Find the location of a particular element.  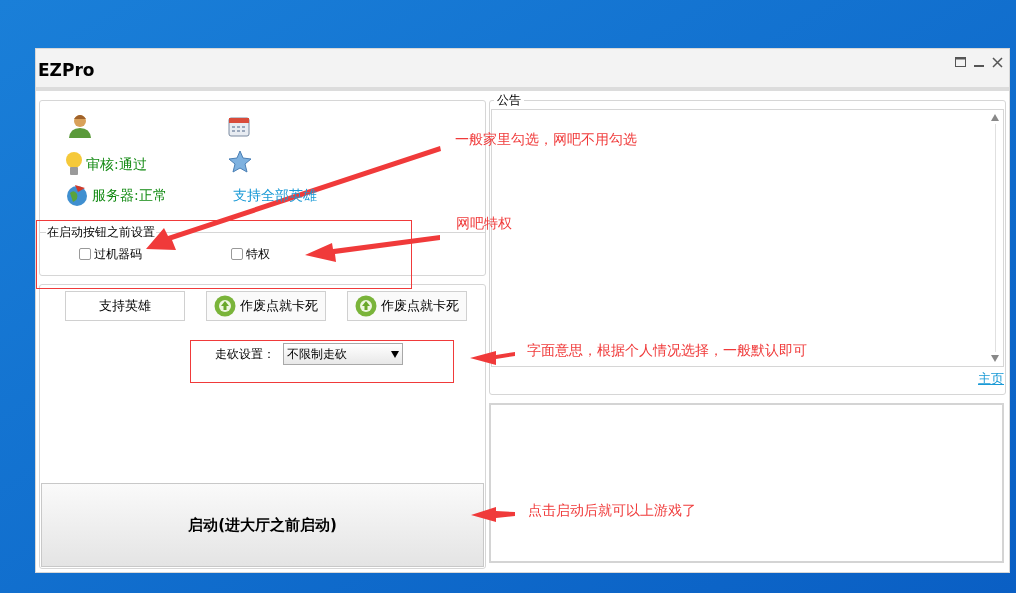

window-title: EZPro is located at coordinates (66, 70).